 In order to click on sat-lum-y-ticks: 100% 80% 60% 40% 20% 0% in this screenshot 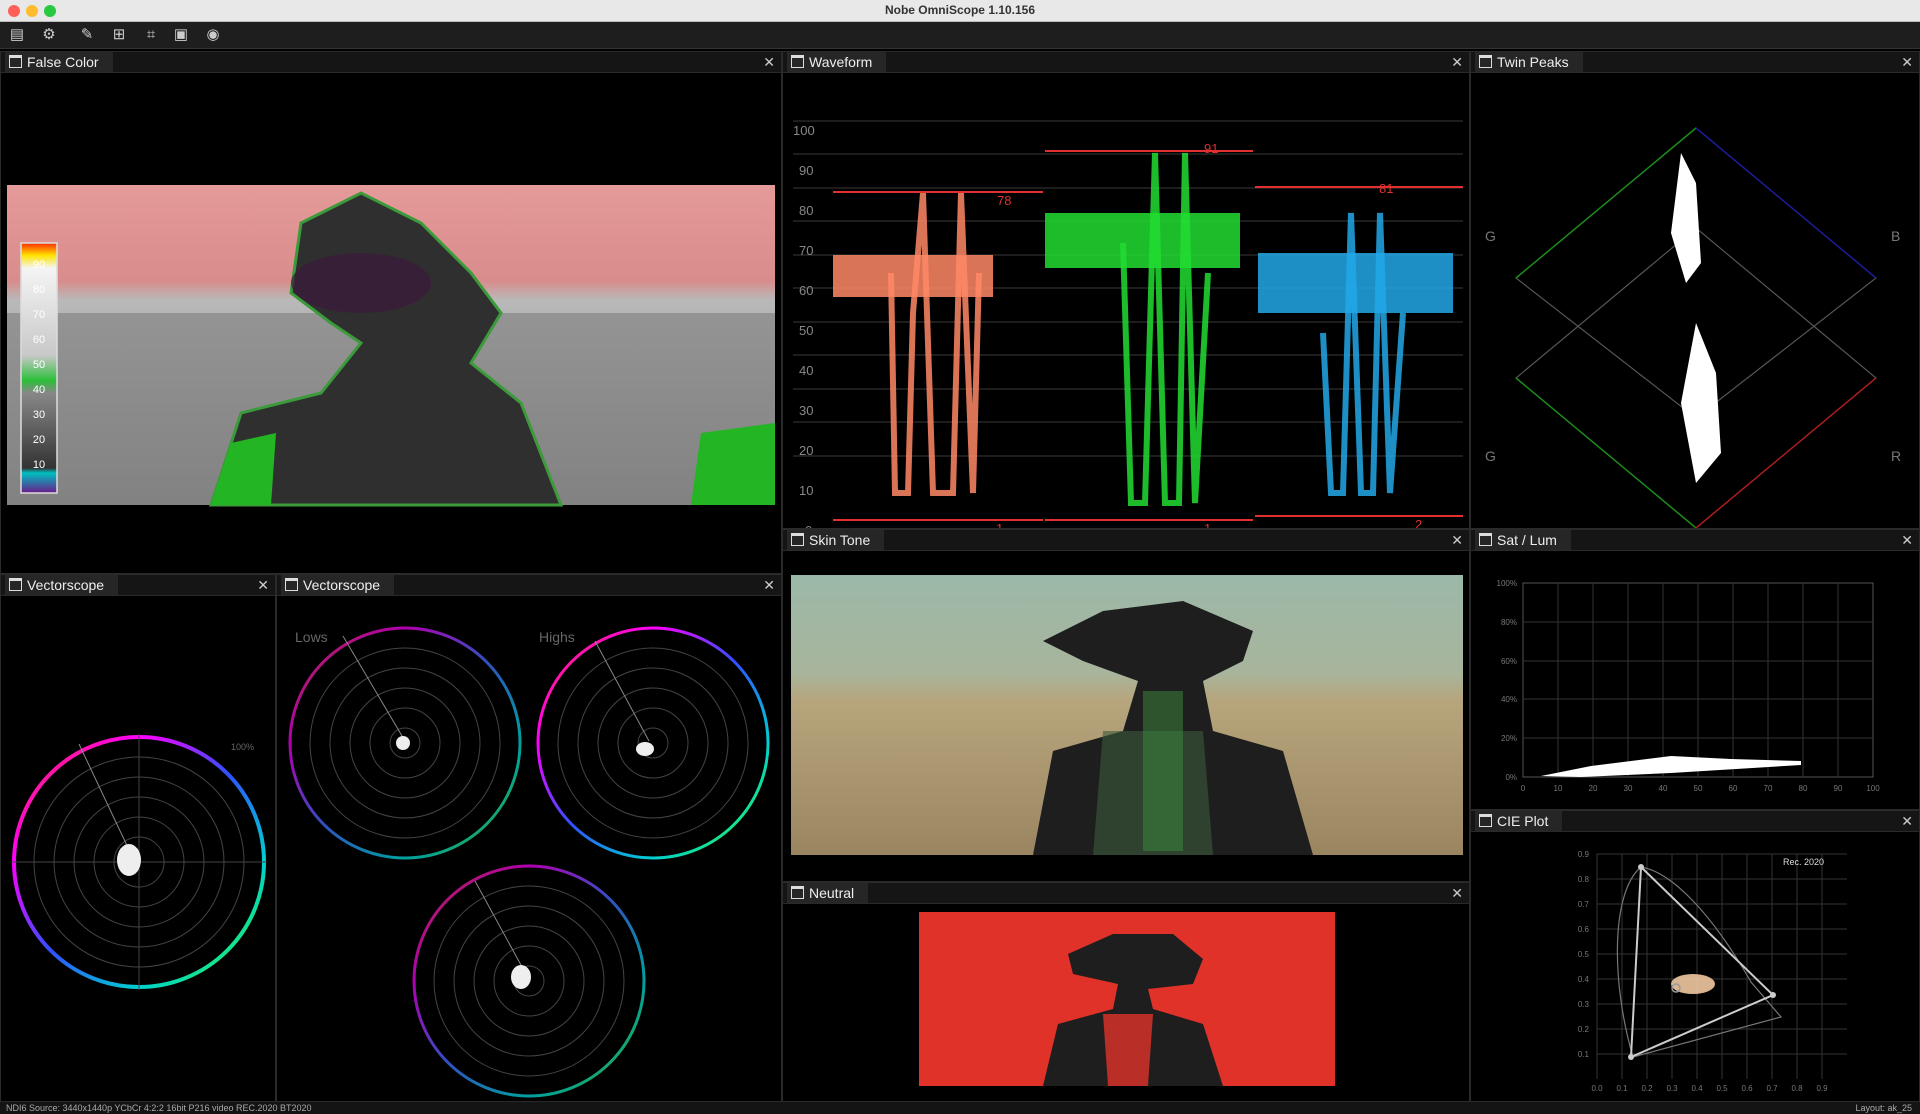, I will do `click(1507, 680)`.